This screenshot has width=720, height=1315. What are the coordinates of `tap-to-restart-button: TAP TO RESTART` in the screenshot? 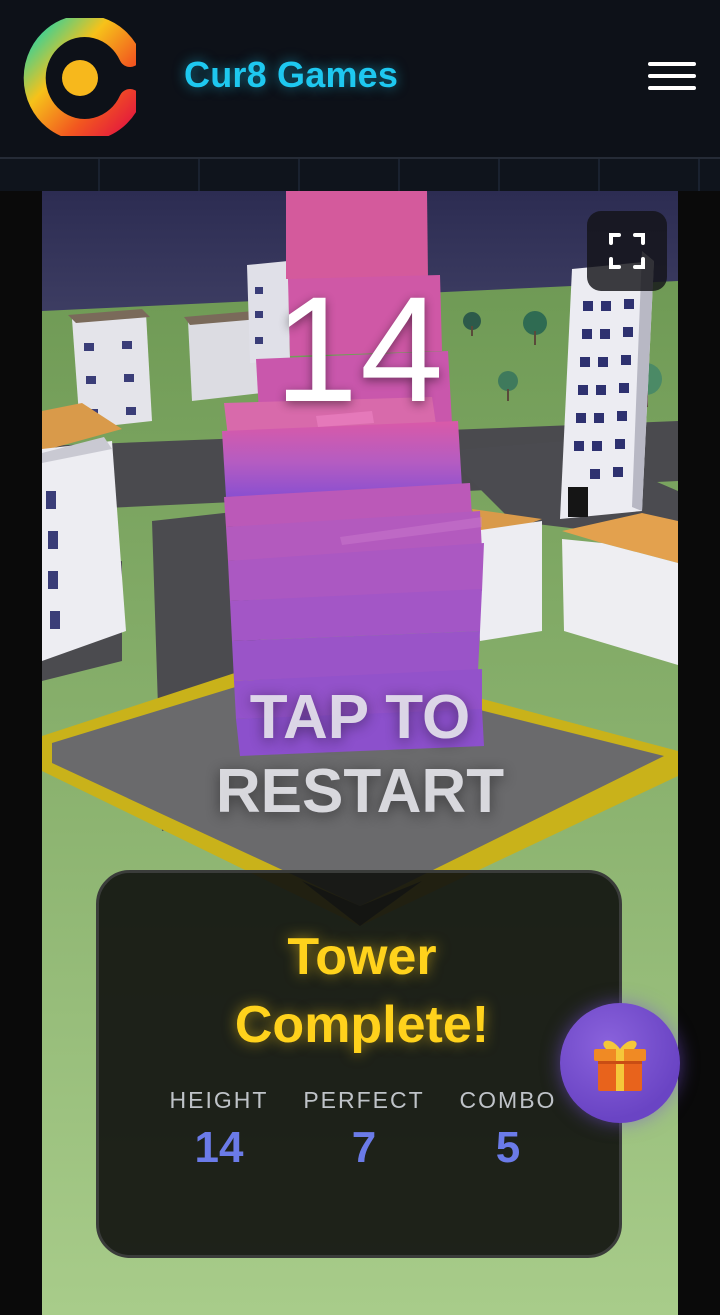 It's located at (360, 755).